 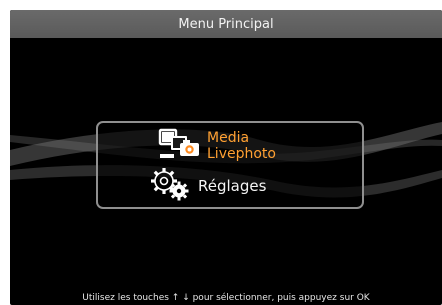 I want to click on menu-item-reglages: Réglages, so click(x=207, y=186).